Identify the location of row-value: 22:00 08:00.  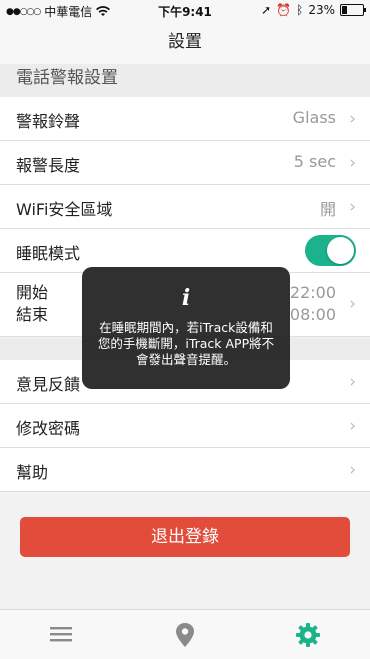
(313, 304).